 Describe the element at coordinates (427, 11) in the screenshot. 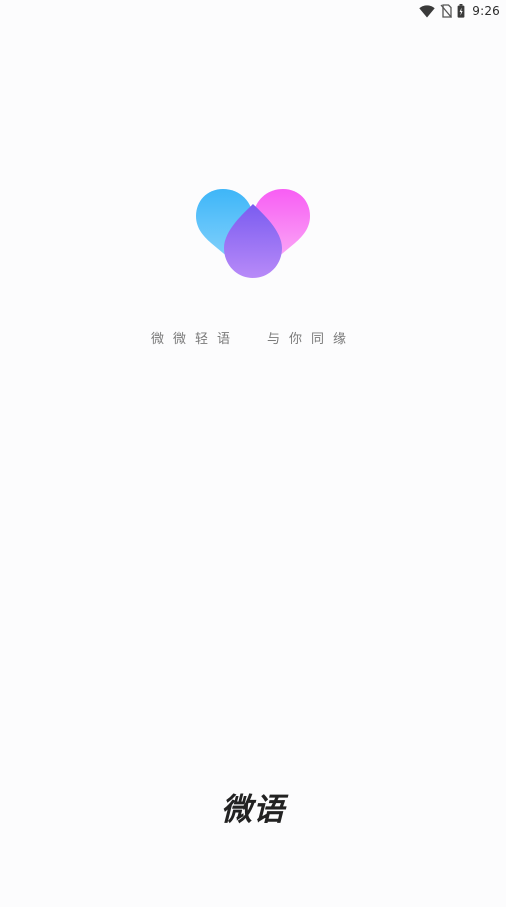

I see `wifi-icon` at that location.